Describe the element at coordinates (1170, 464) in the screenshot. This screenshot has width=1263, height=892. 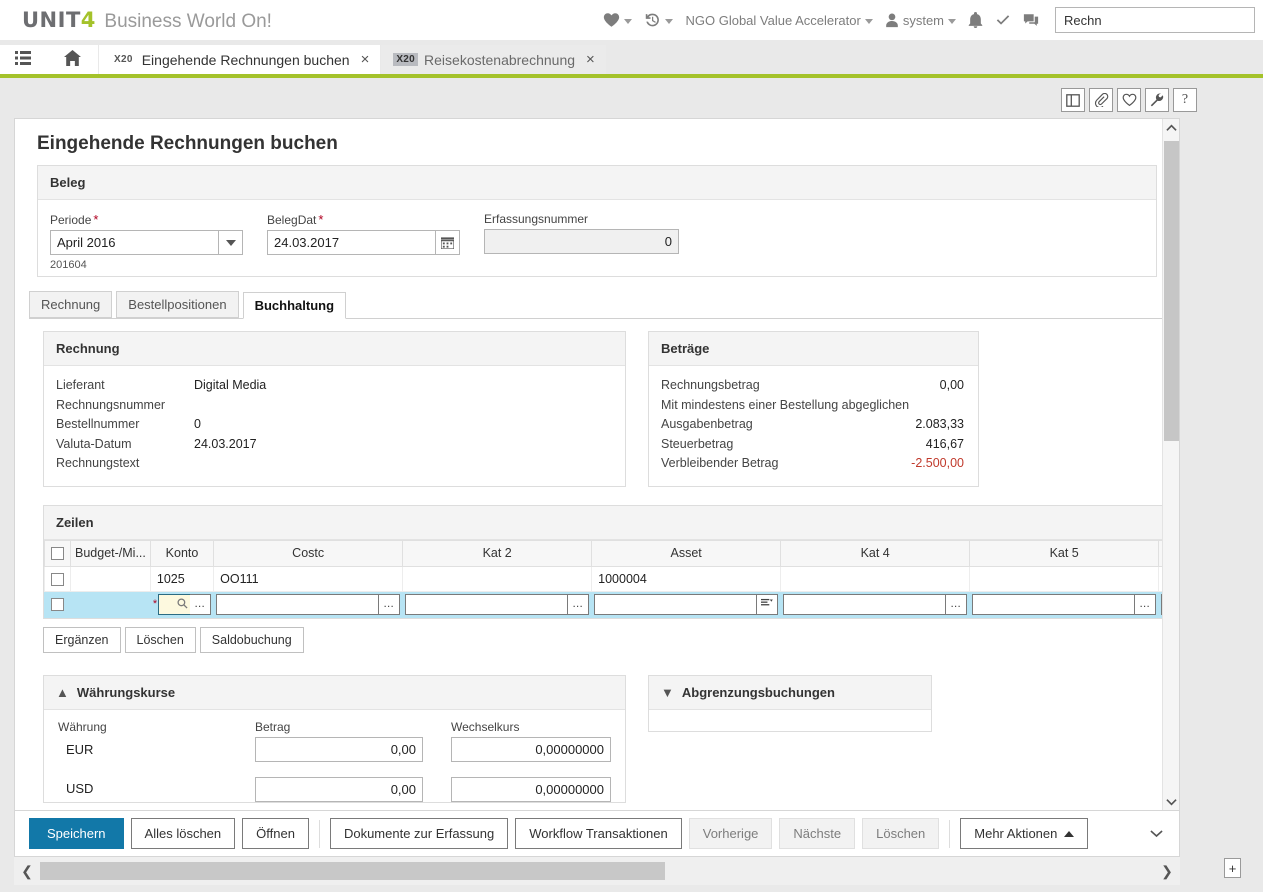
I see `content-vertical-scrollbar` at that location.